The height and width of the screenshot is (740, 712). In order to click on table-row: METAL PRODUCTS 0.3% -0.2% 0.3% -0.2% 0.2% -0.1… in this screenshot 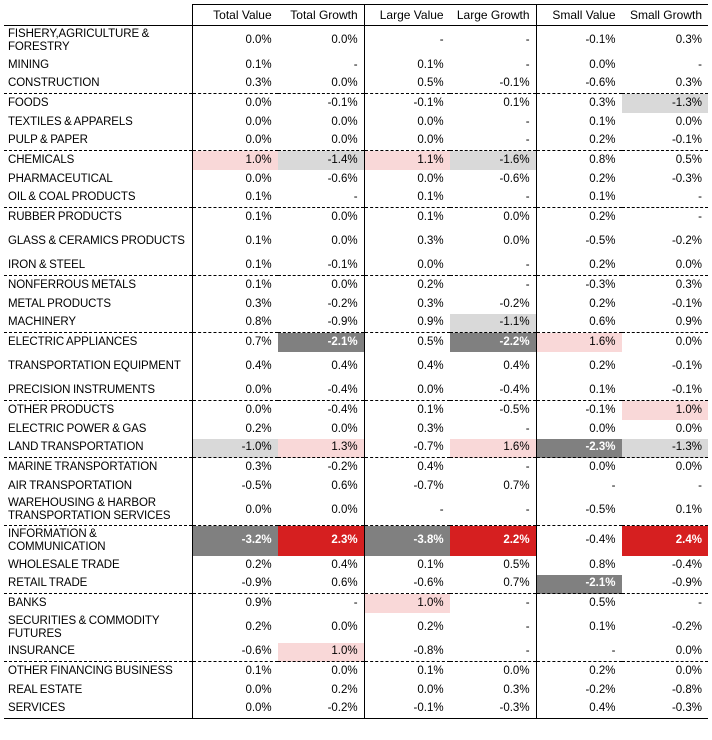, I will do `click(356, 304)`.